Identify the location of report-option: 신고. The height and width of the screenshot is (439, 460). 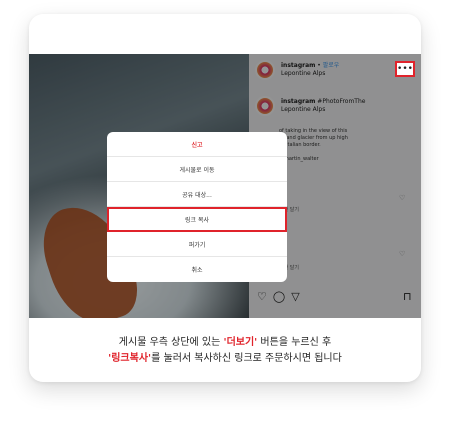
(197, 144).